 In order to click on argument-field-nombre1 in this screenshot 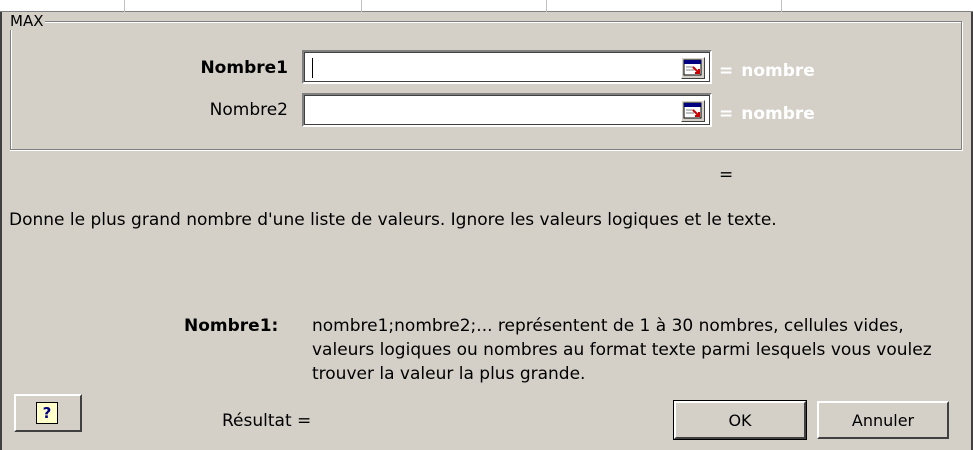, I will do `click(507, 67)`.